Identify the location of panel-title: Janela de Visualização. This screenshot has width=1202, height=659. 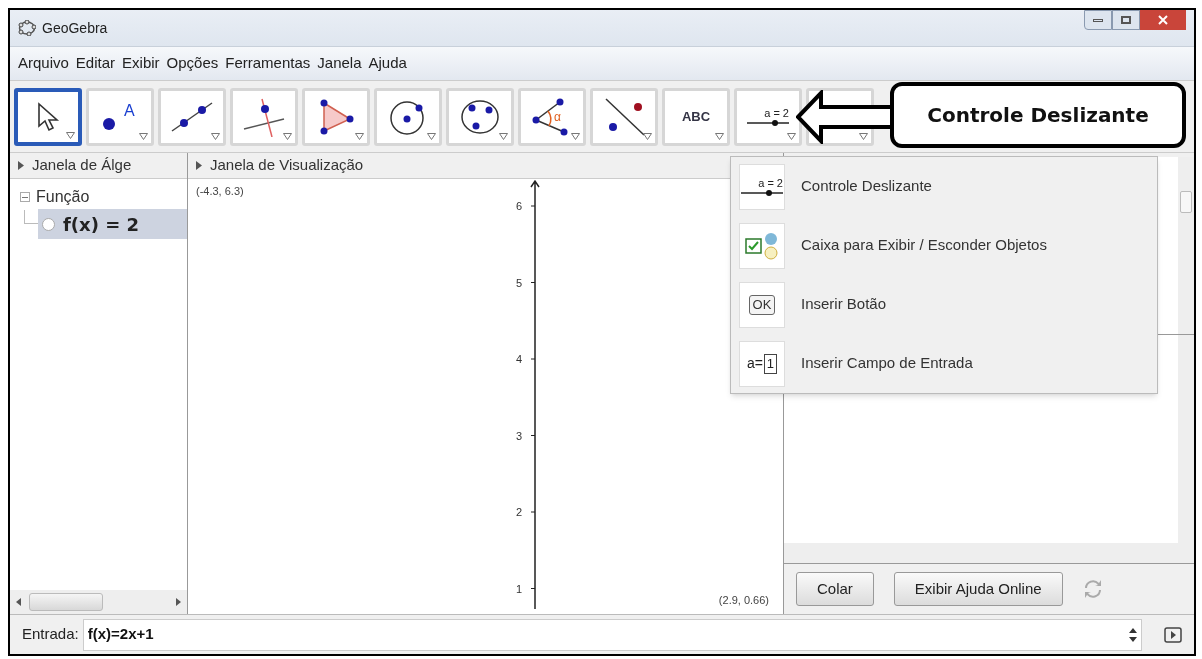
(287, 165).